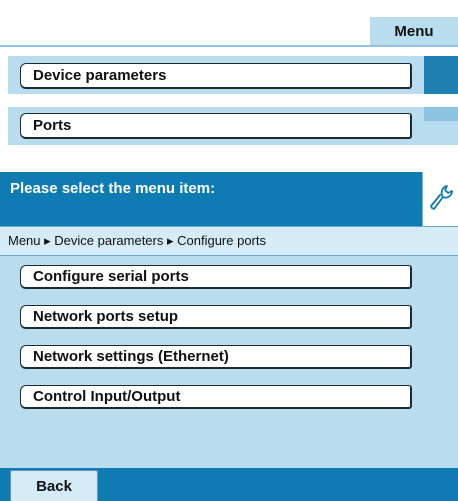 This screenshot has width=458, height=501. What do you see at coordinates (100, 75) in the screenshot?
I see `device-parameters-label: Device parameters` at bounding box center [100, 75].